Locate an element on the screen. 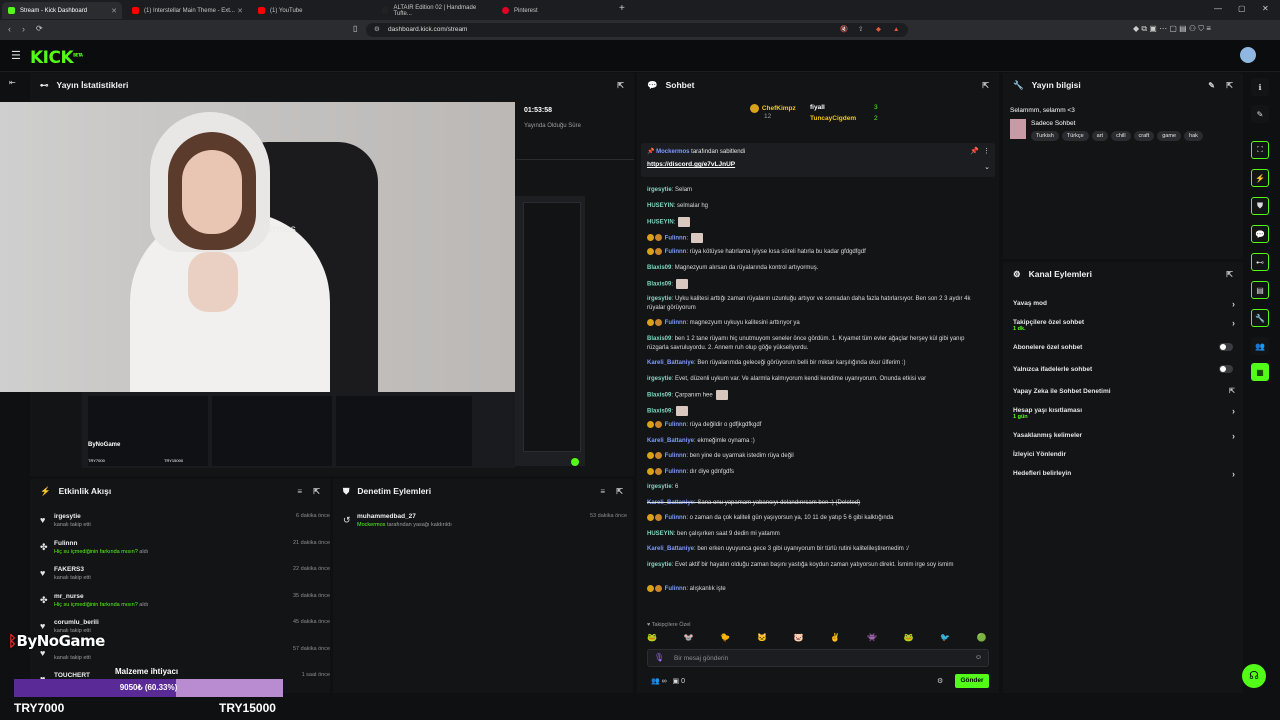 Image resolution: width=1280 pixels, height=720 pixels. back-icon: ‹ is located at coordinates (9, 29).